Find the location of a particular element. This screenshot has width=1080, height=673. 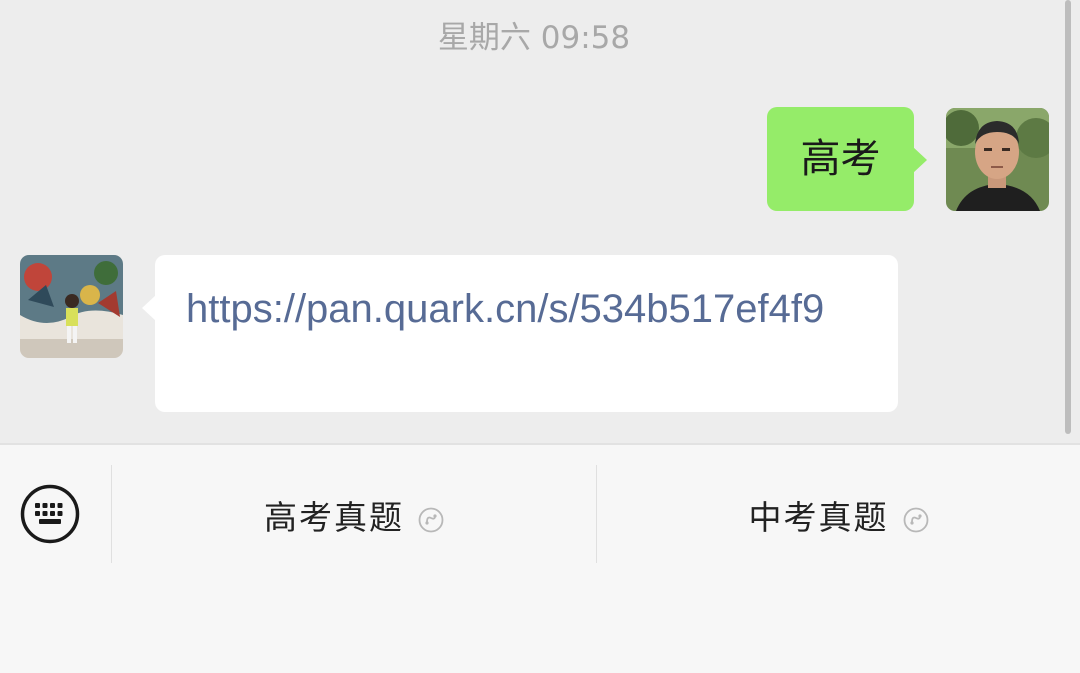

menu-item-gaokao-papers: 高考真题 is located at coordinates (354, 515).